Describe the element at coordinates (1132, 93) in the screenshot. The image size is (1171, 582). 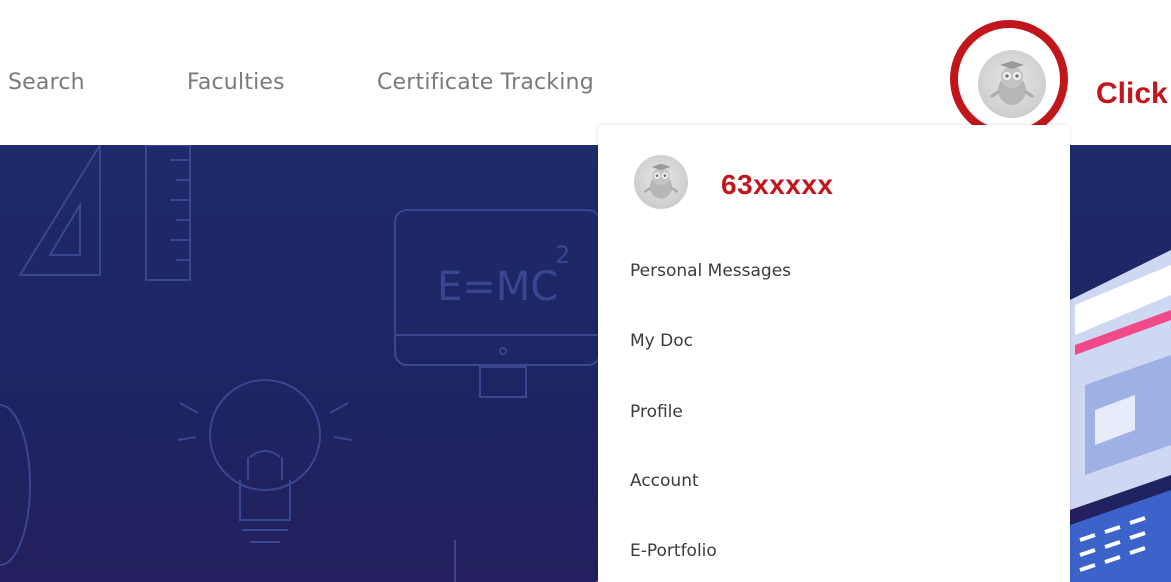
I see `click-annotation: Click` at that location.